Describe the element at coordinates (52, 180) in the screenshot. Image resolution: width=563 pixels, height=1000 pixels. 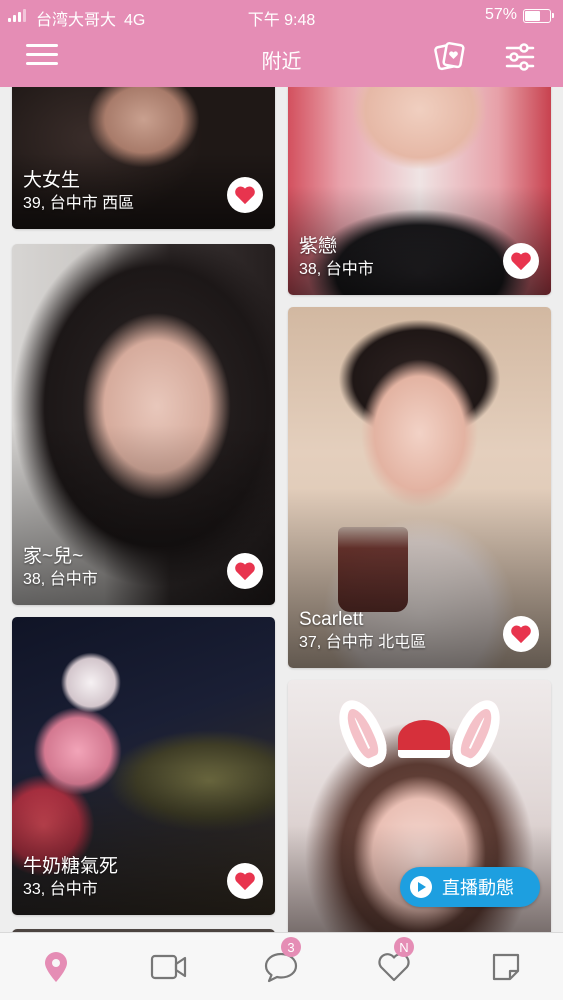
I see `profile-name: 大女生` at that location.